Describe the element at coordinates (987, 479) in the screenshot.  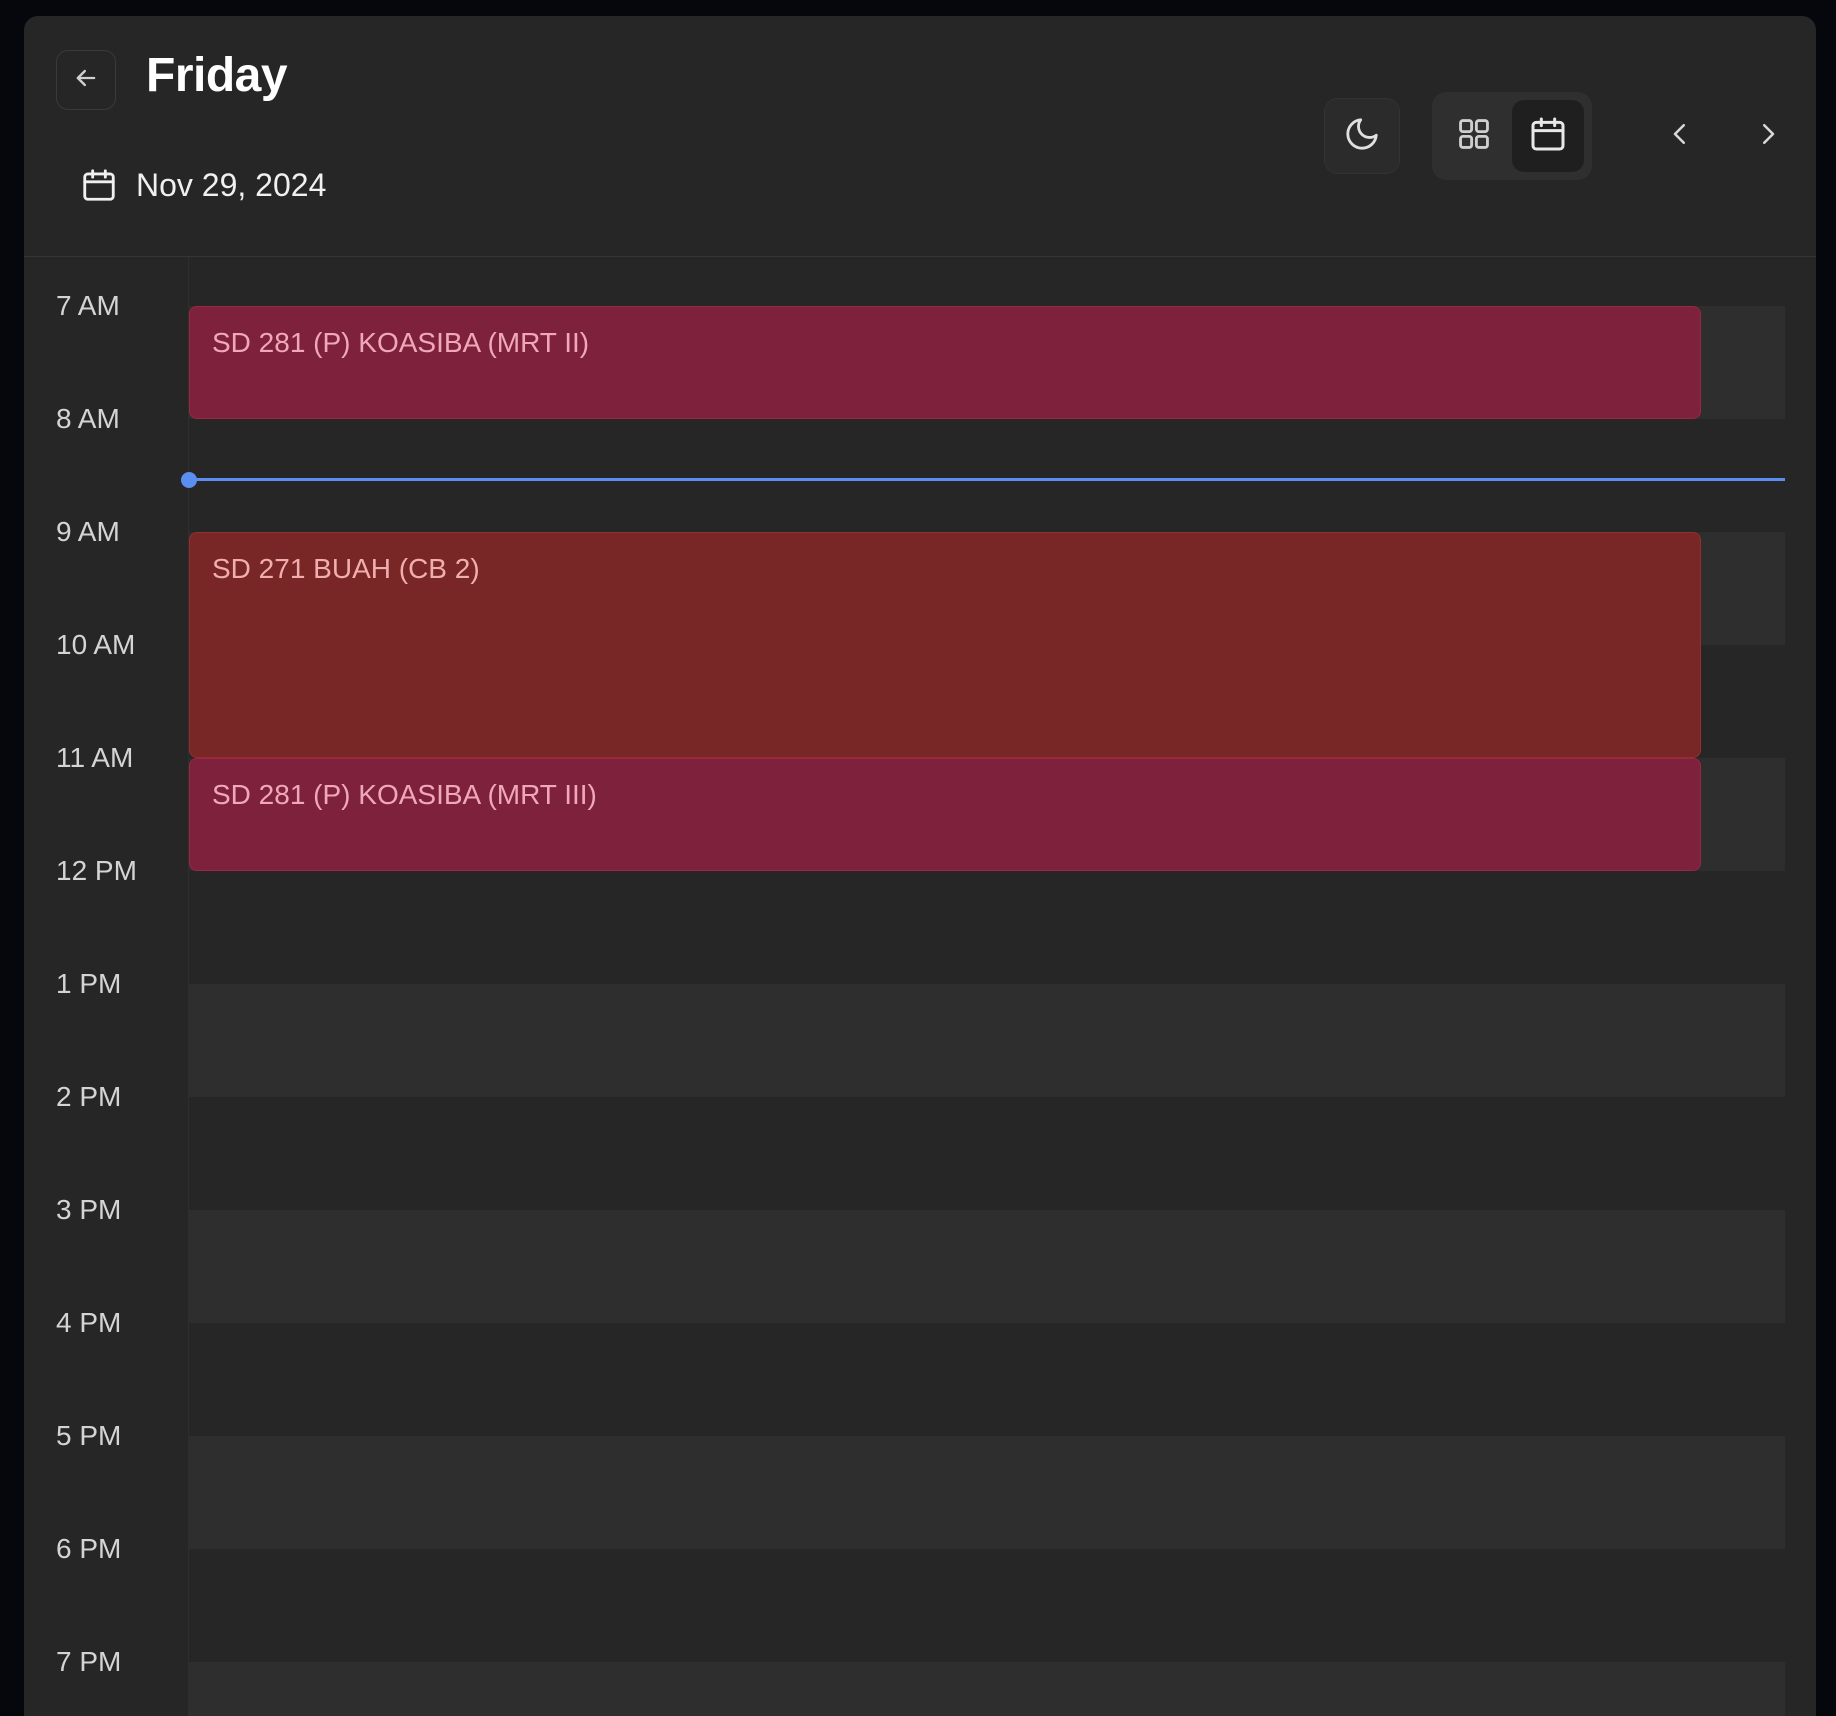
I see `current-time-line` at that location.